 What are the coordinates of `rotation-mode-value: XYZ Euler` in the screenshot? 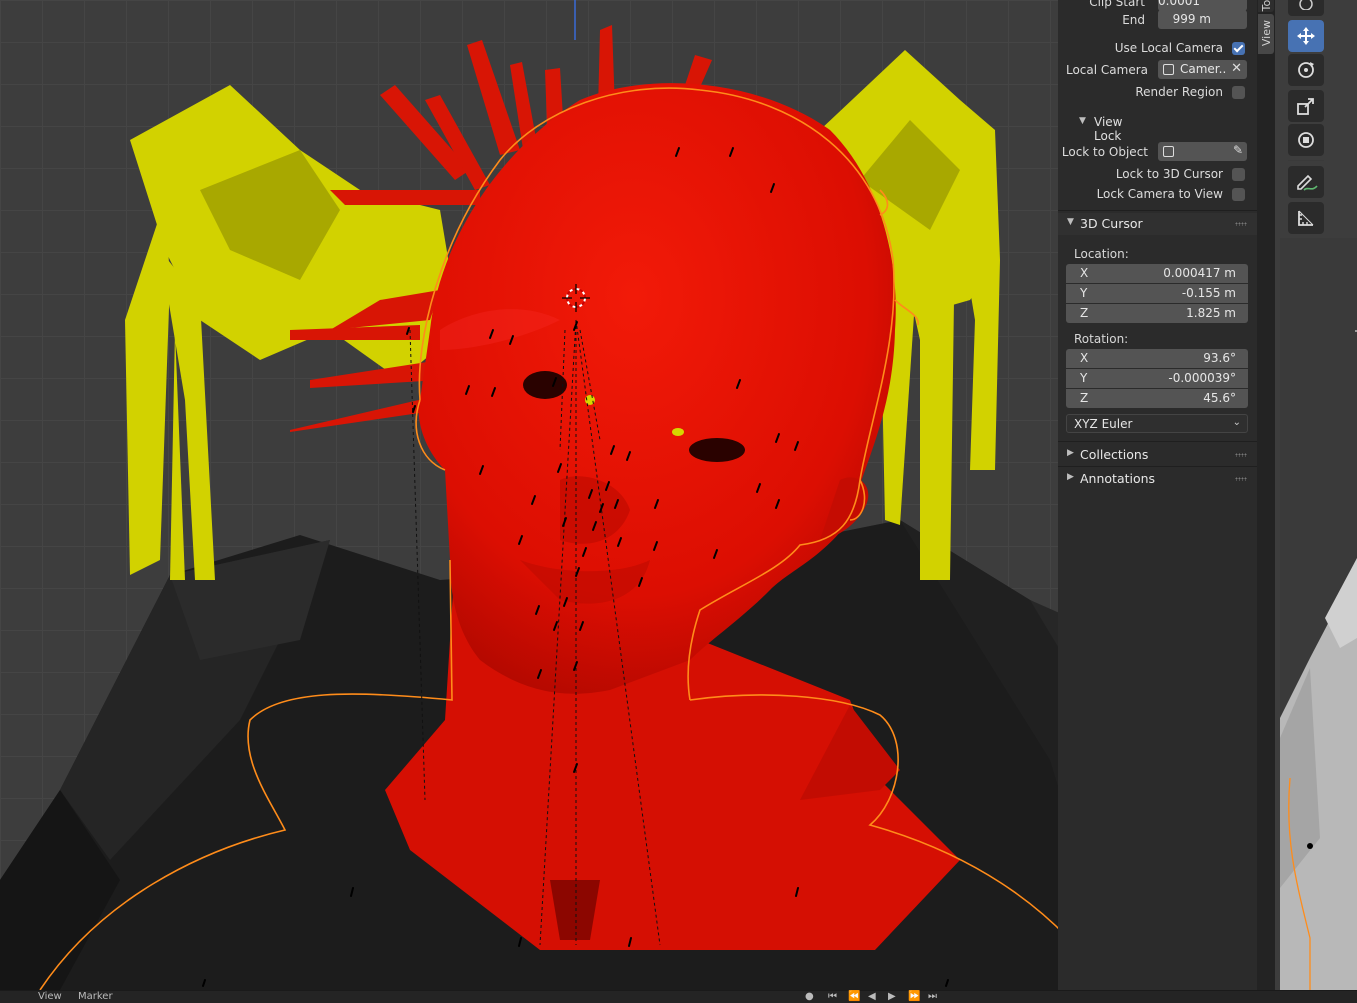 It's located at (1103, 424).